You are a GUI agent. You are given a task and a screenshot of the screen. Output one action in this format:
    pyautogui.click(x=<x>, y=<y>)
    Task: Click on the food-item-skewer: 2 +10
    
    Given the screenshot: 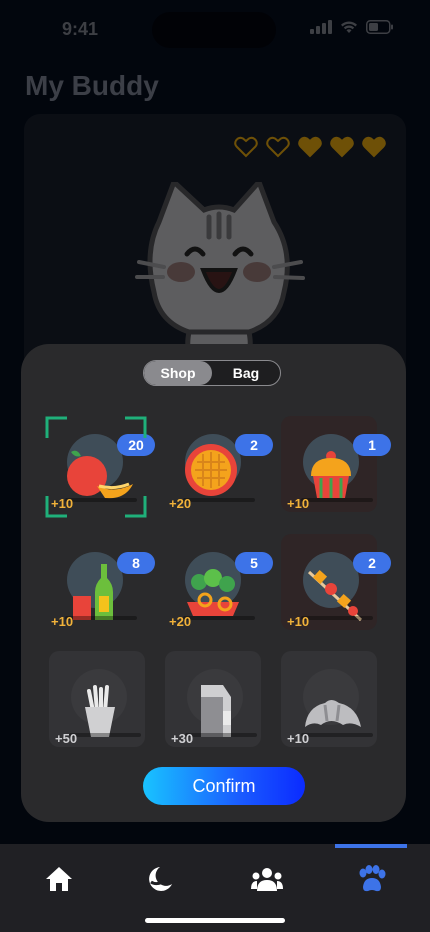 What is the action you would take?
    pyautogui.click(x=336, y=582)
    